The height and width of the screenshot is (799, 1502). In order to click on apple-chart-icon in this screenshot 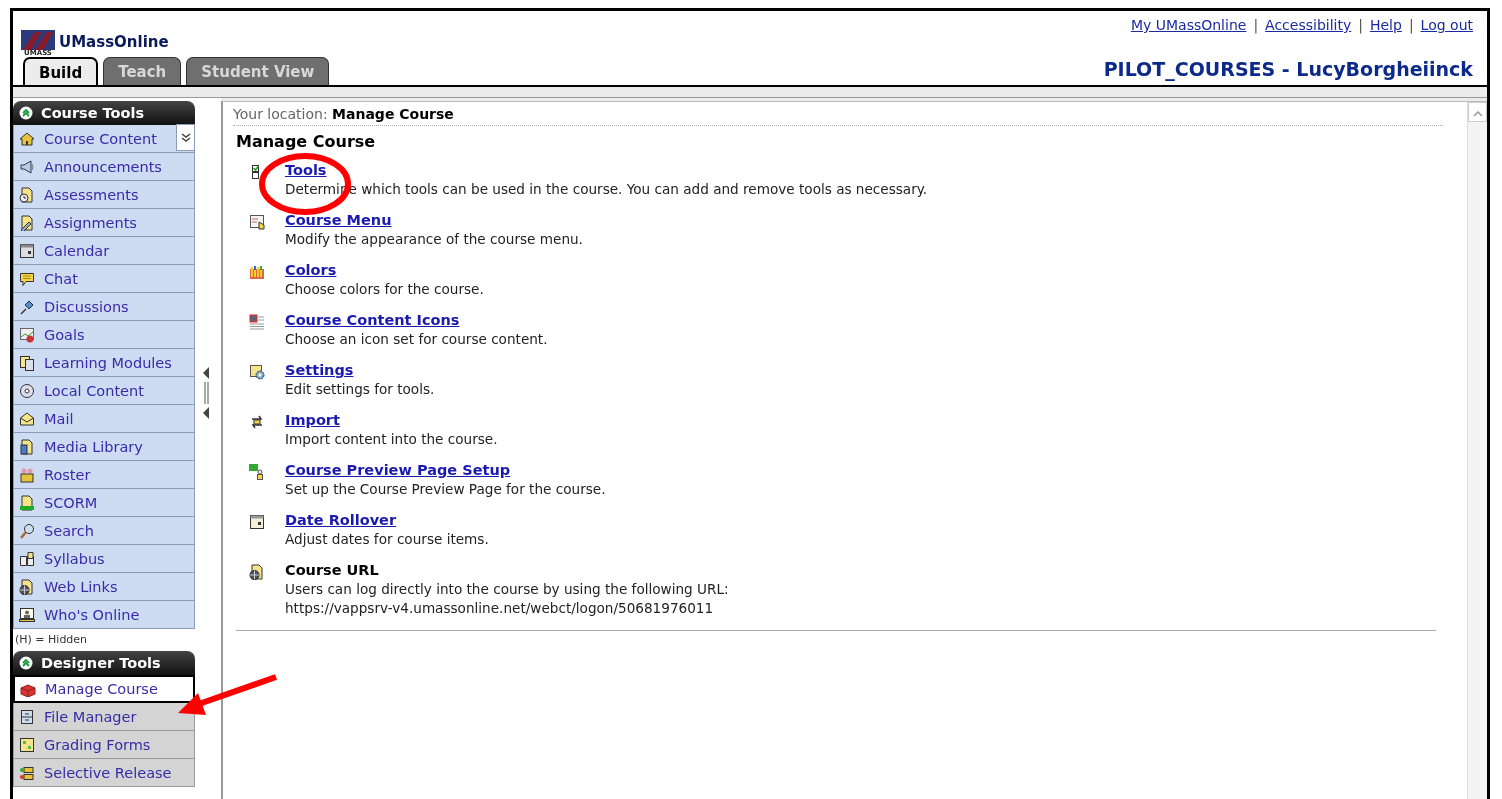, I will do `click(27, 334)`.